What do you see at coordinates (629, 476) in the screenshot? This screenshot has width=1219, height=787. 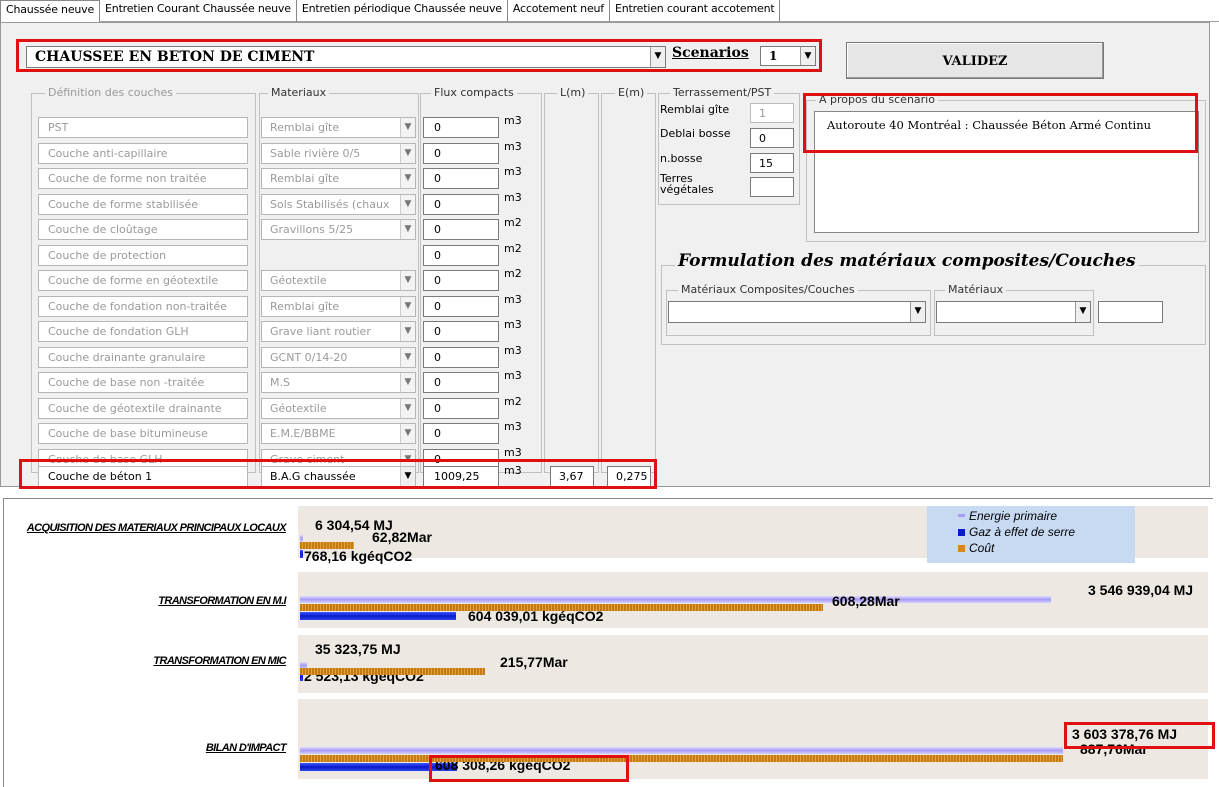 I see `beton-thickness-input: 0,275` at bounding box center [629, 476].